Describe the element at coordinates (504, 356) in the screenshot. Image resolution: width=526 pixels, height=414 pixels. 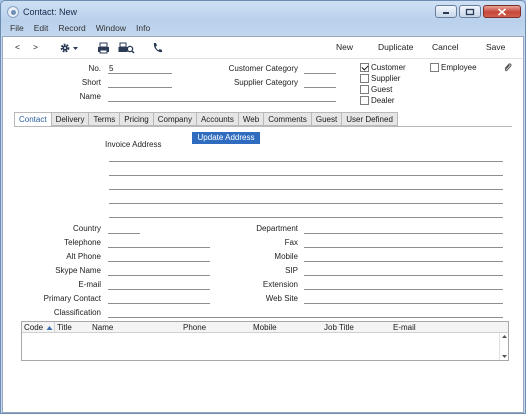
I see `scroll-down-icon` at that location.